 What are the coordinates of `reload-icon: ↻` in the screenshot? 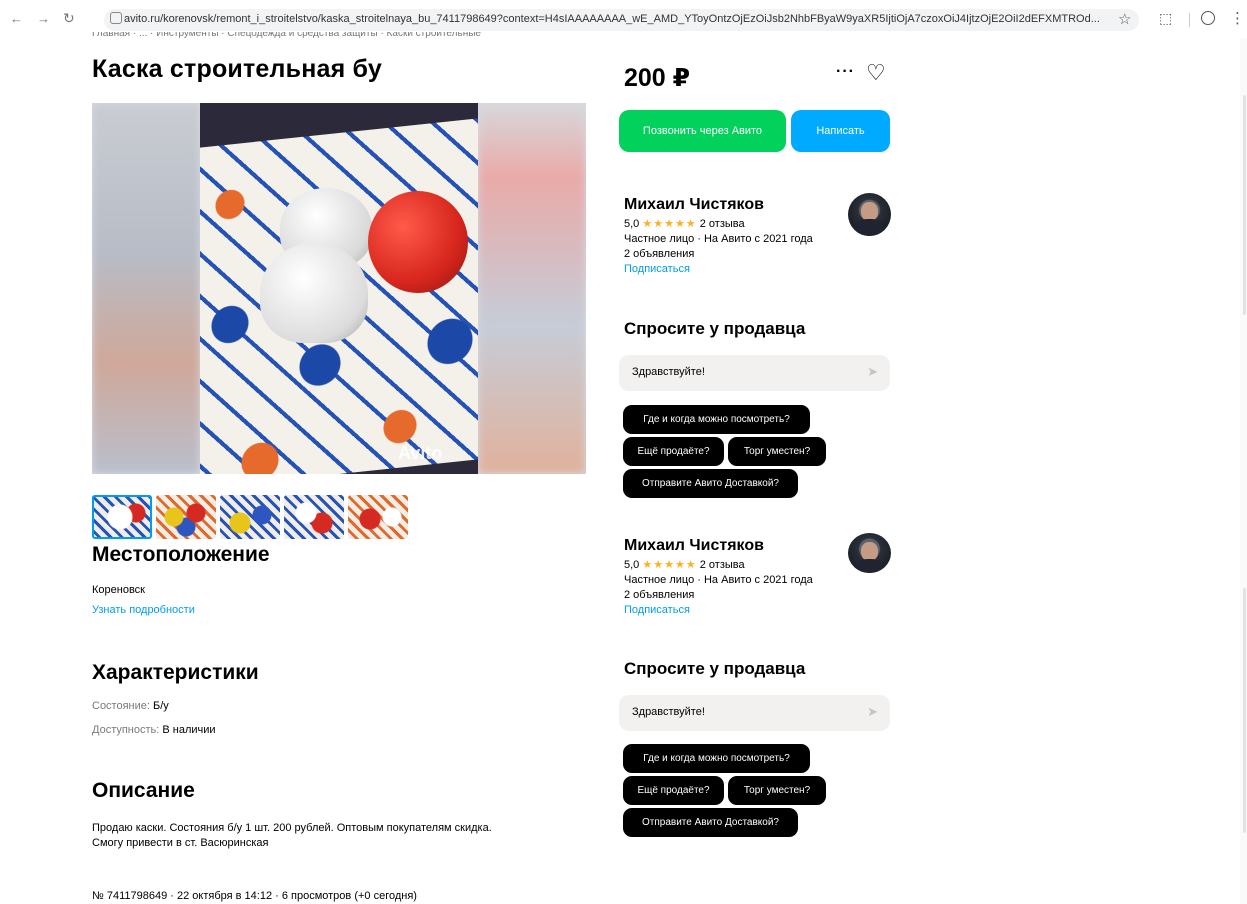 It's located at (69, 18).